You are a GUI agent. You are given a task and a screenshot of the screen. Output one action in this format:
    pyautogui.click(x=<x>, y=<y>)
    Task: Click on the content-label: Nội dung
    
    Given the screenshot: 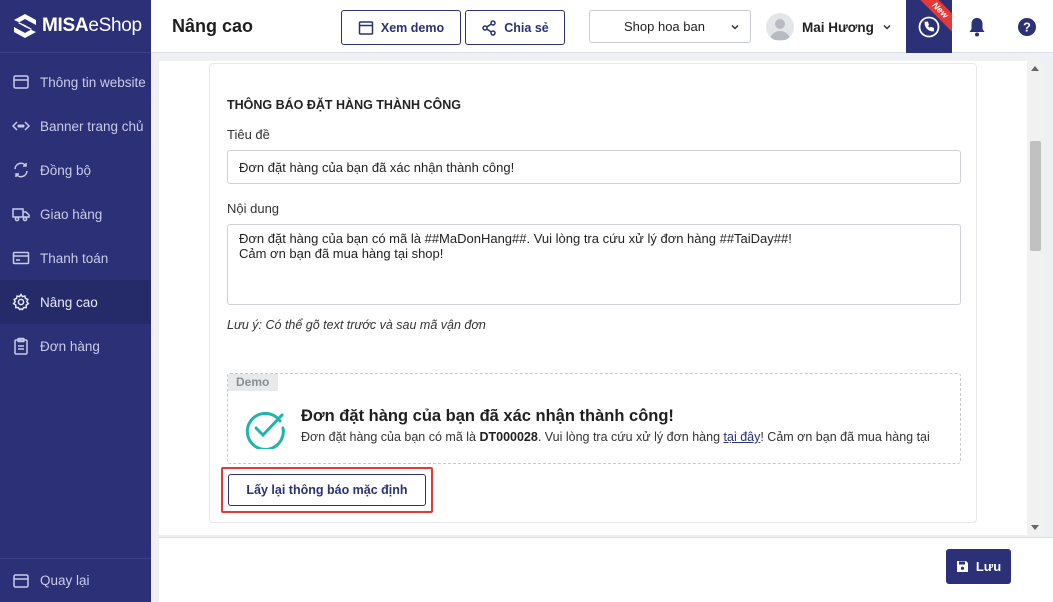 What is the action you would take?
    pyautogui.click(x=253, y=208)
    